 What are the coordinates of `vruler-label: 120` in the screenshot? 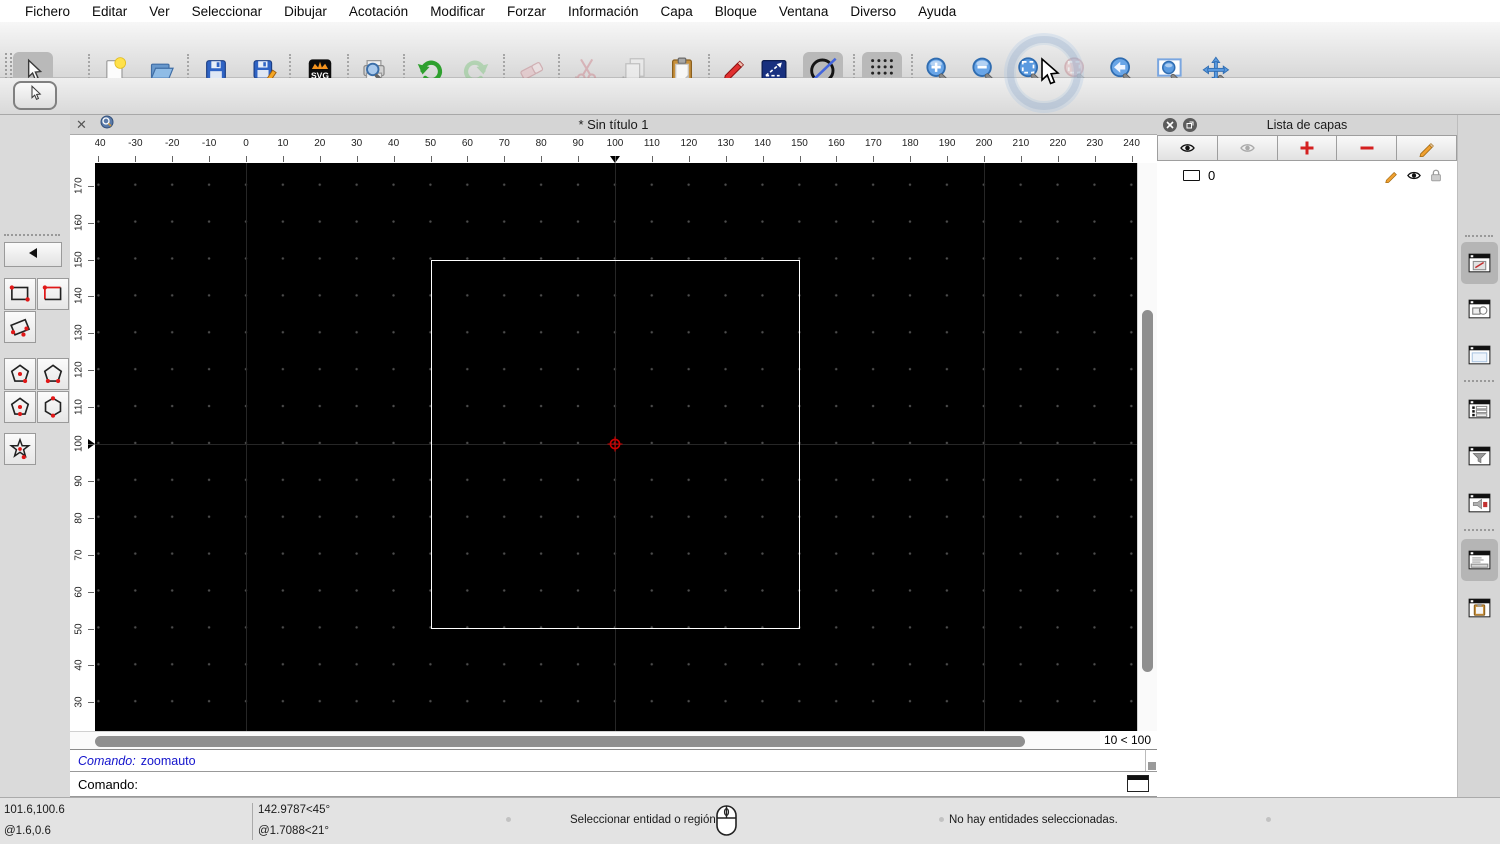 It's located at (79, 370).